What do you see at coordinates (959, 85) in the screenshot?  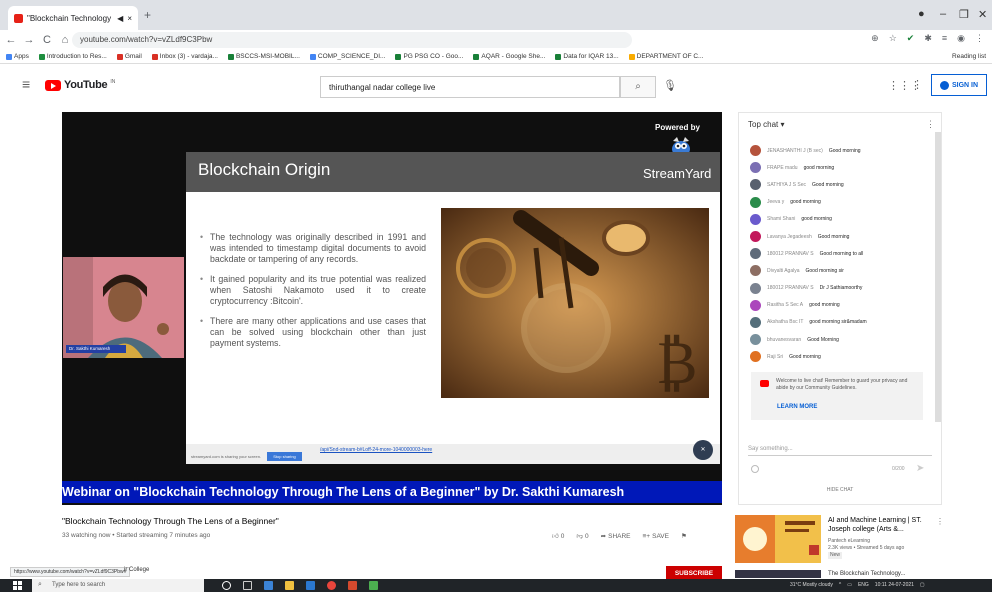 I see `sign-in-button: SIGN IN` at bounding box center [959, 85].